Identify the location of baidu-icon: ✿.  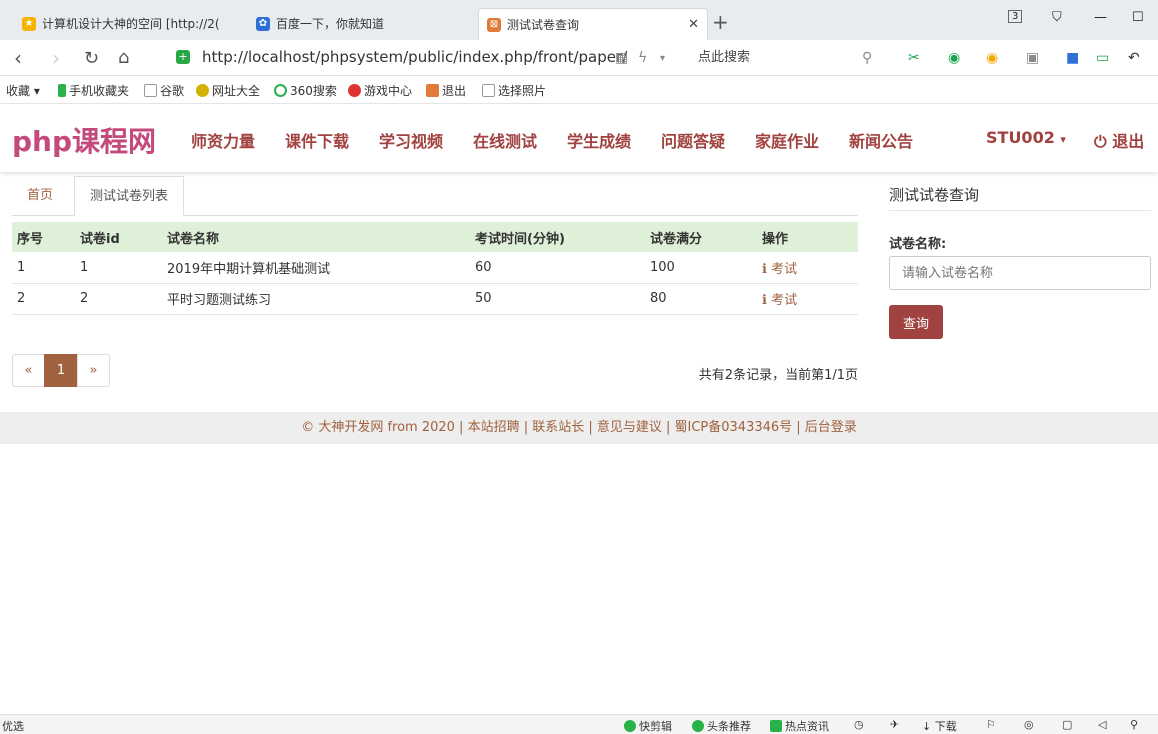
(263, 24).